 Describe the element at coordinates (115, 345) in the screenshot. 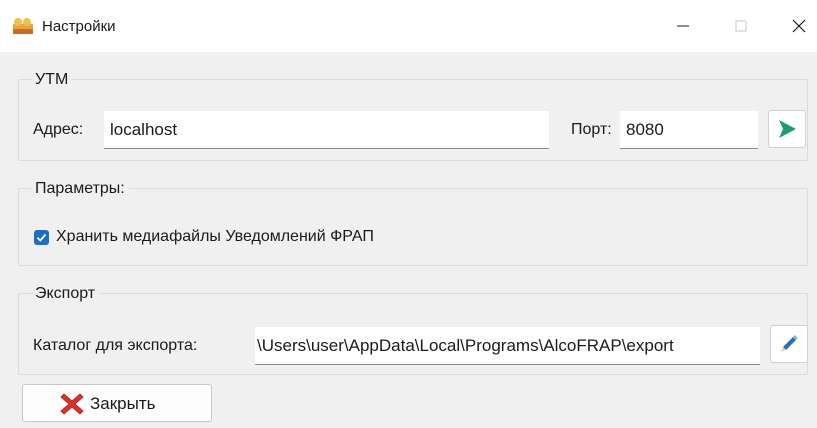

I see `export-dir-label: Каталог для экспорта:` at that location.